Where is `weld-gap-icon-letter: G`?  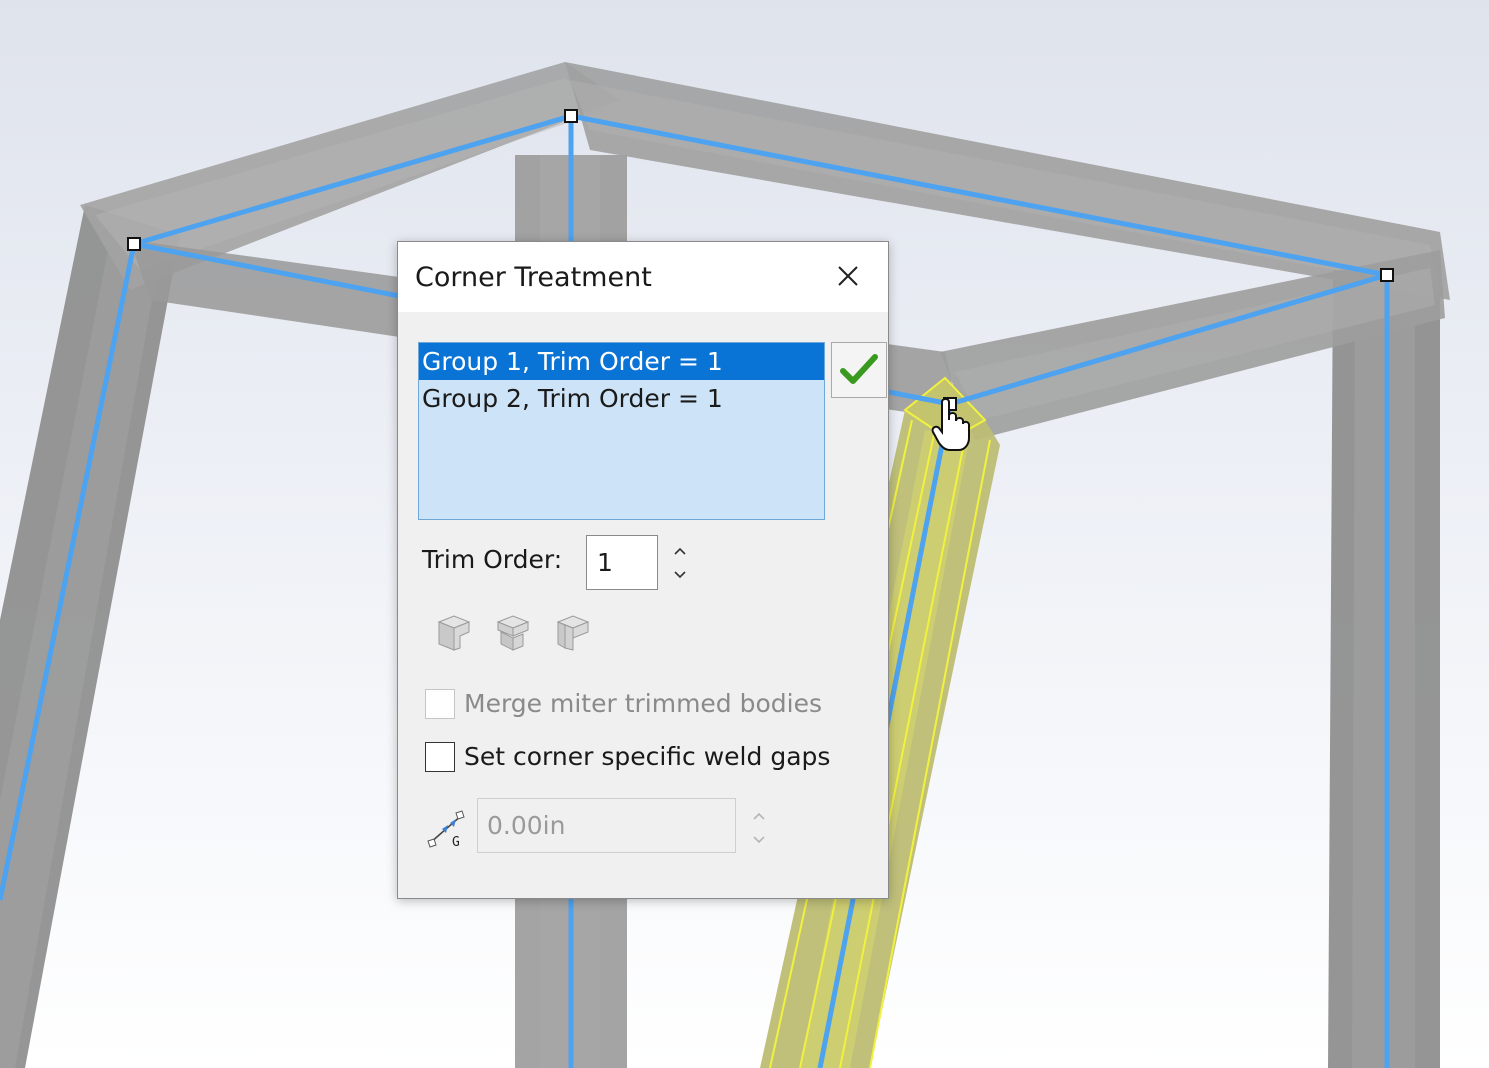
weld-gap-icon-letter: G is located at coordinates (456, 842).